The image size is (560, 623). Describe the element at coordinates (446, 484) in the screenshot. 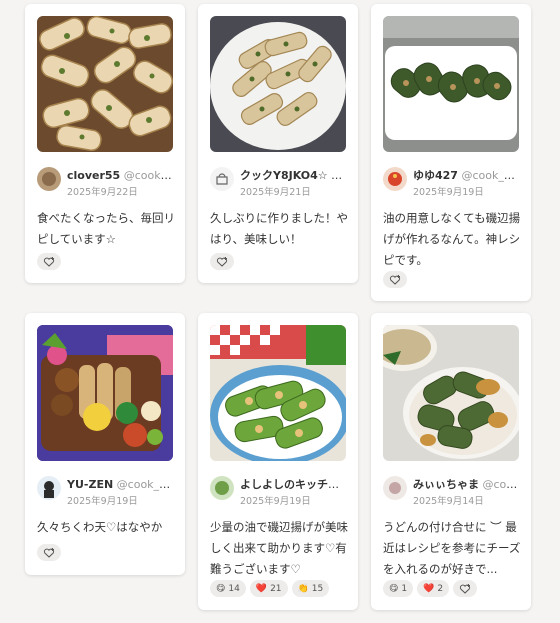

I see `author-name: みぃぃちゃま` at that location.